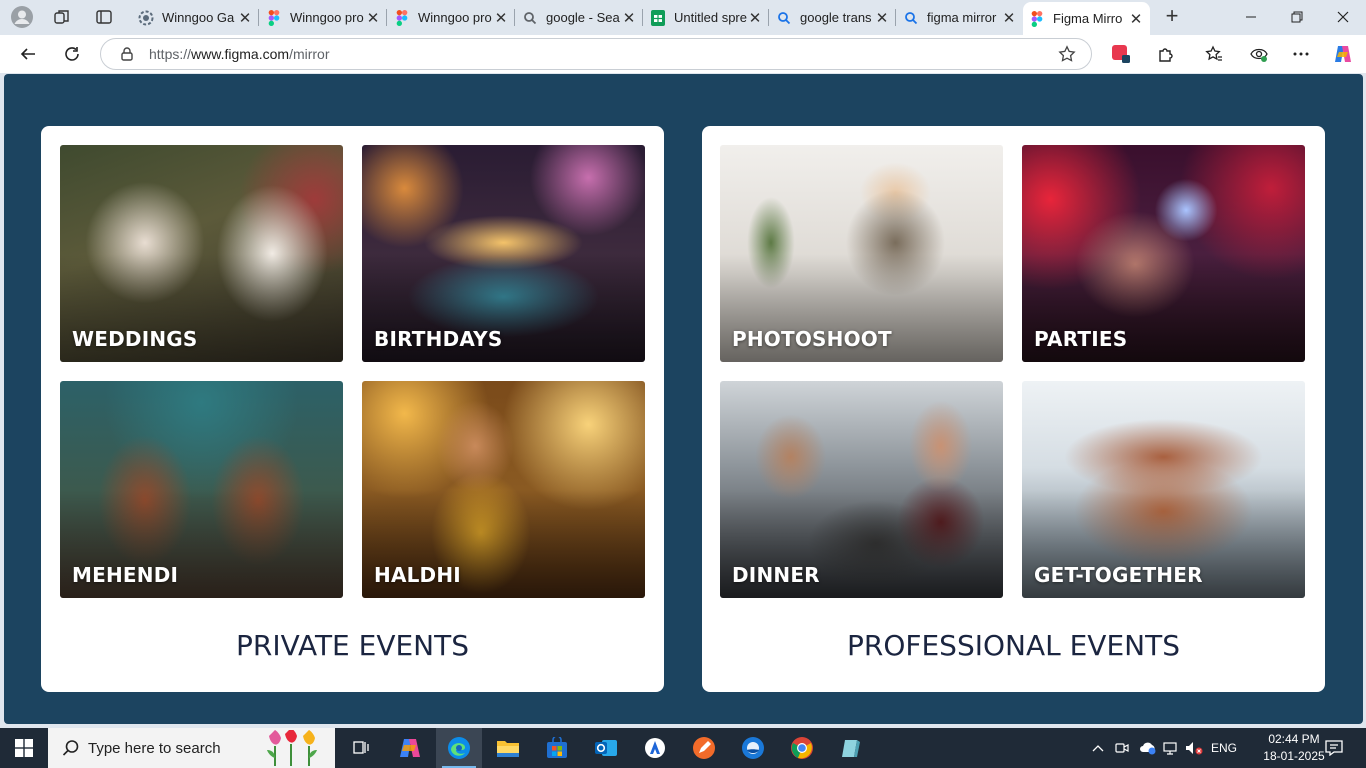  What do you see at coordinates (1343, 54) in the screenshot?
I see `copilot-icon` at bounding box center [1343, 54].